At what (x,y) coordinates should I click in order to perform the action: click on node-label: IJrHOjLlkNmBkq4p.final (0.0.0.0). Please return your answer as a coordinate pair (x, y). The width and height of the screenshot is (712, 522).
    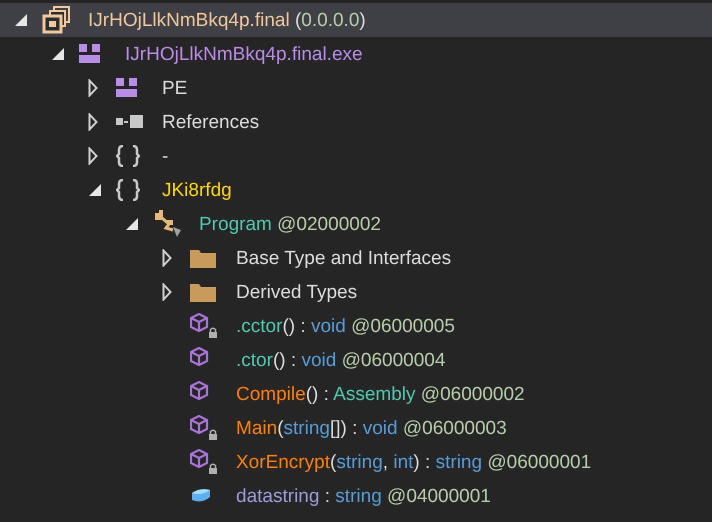
    Looking at the image, I should click on (227, 20).